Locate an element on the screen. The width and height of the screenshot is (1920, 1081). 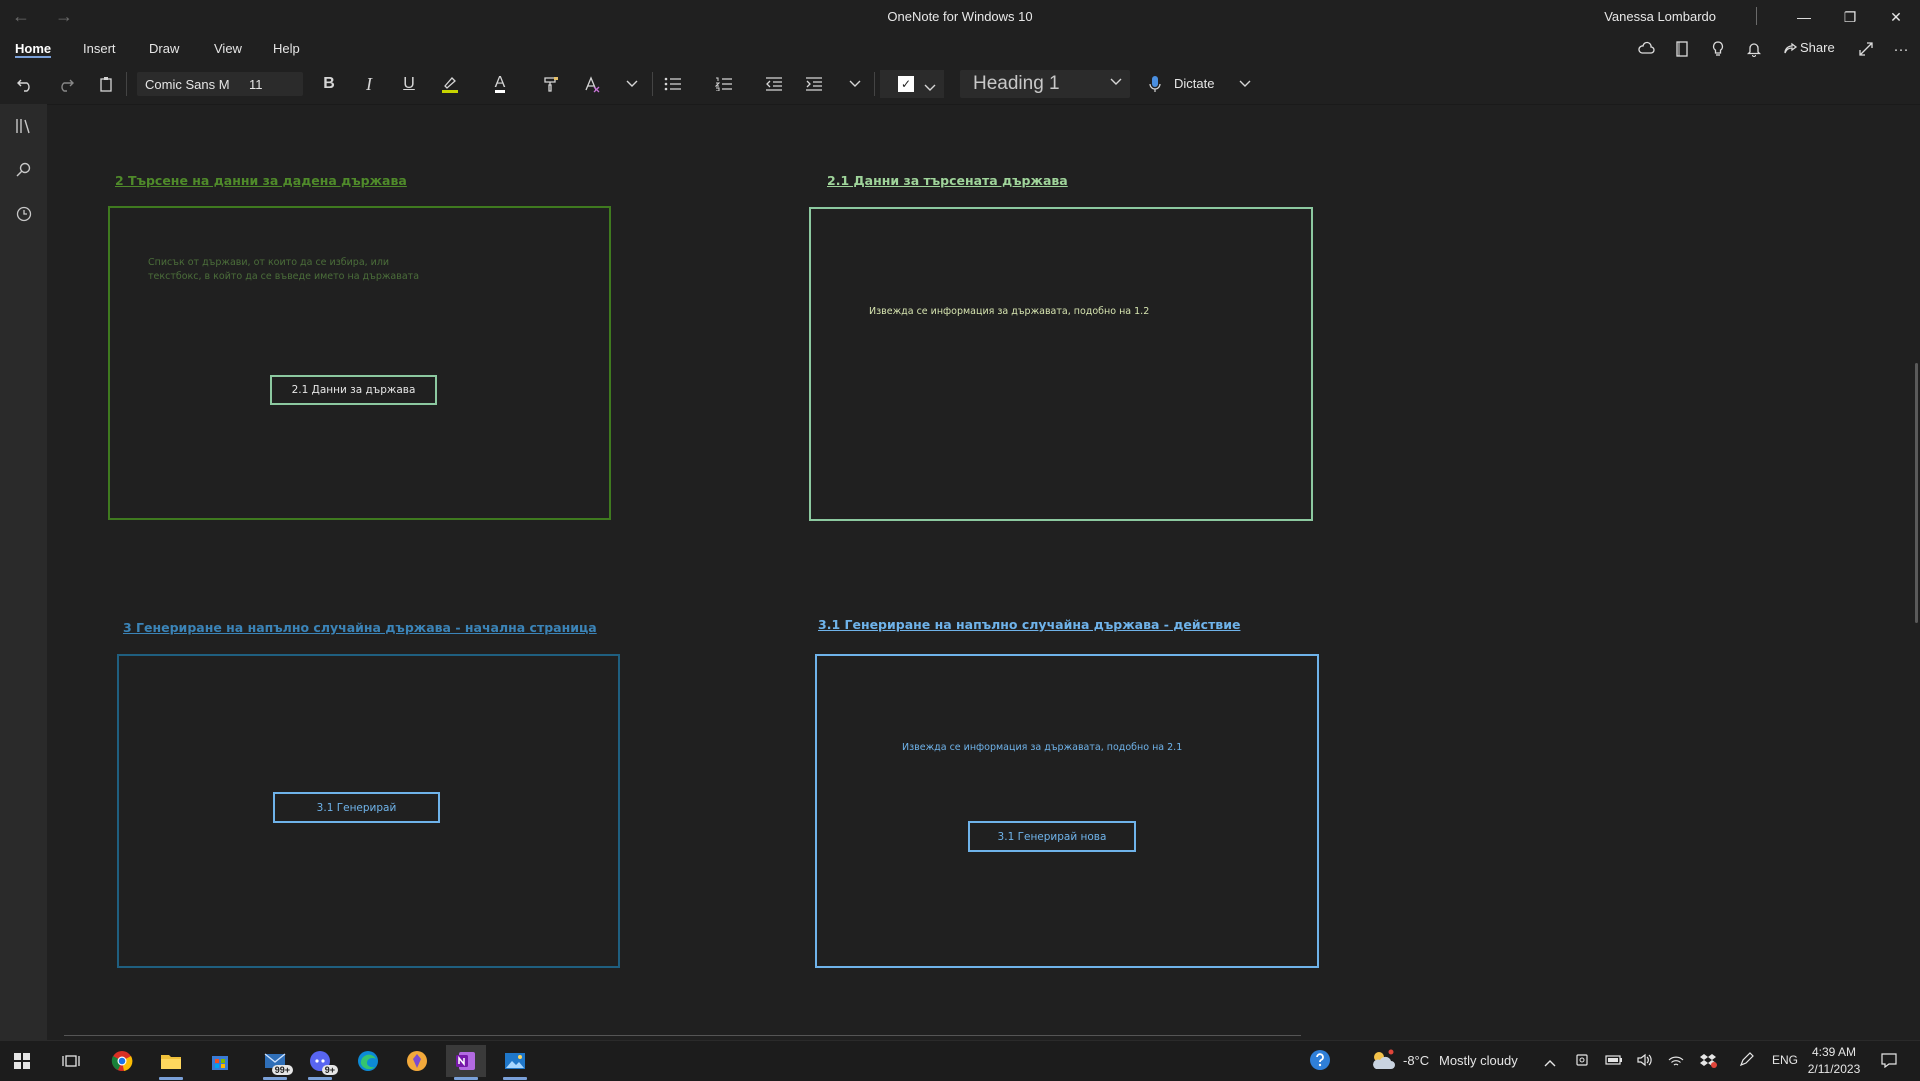
dictate-button: Dictate is located at coordinates (1194, 83).